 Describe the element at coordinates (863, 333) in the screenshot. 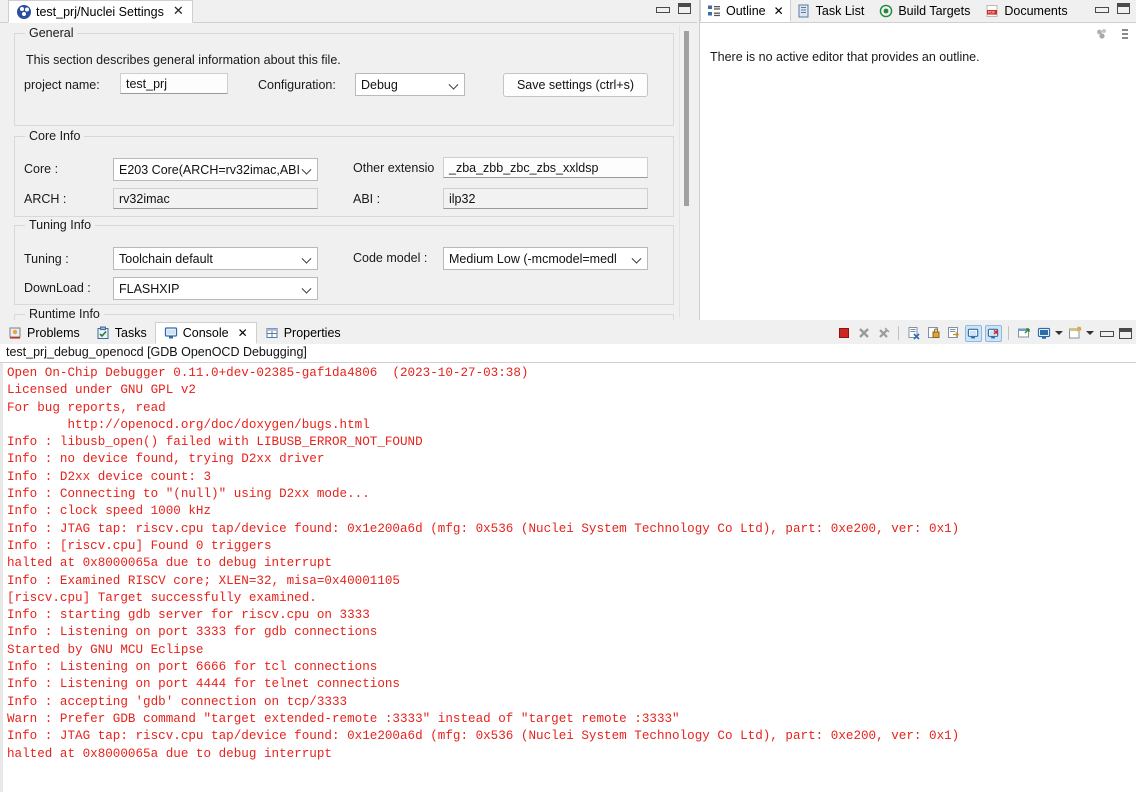

I see `remove-launch-icon` at that location.